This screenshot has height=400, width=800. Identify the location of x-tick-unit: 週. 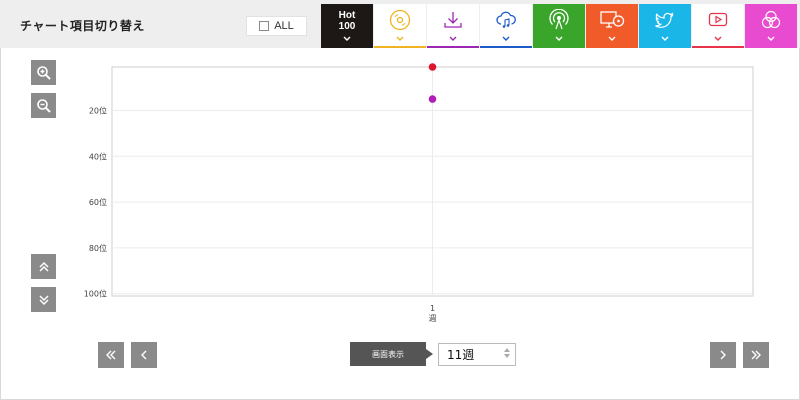
(433, 318).